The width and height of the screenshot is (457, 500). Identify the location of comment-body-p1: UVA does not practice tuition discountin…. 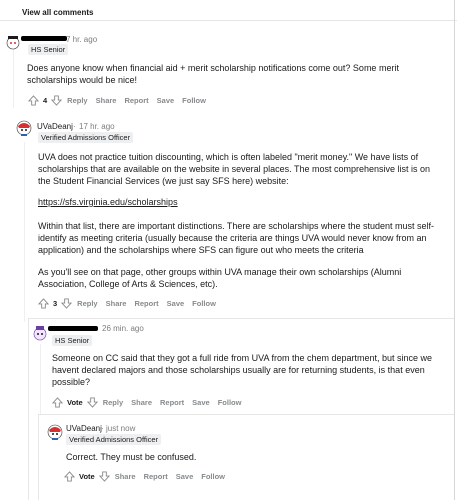
(234, 169).